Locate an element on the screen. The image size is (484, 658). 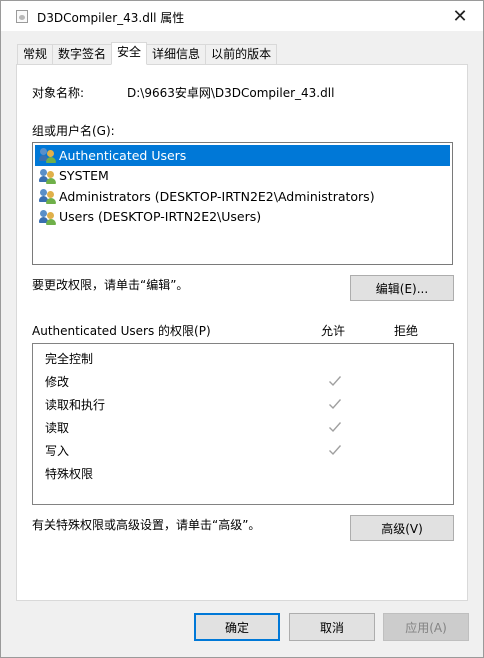
permission-special: 特殊权限 is located at coordinates (69, 474).